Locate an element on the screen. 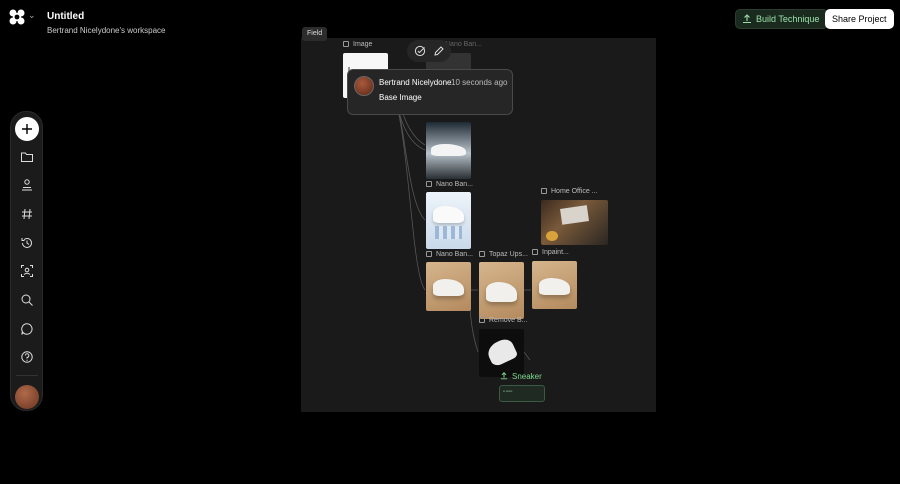  pencil-icon is located at coordinates (439, 51).